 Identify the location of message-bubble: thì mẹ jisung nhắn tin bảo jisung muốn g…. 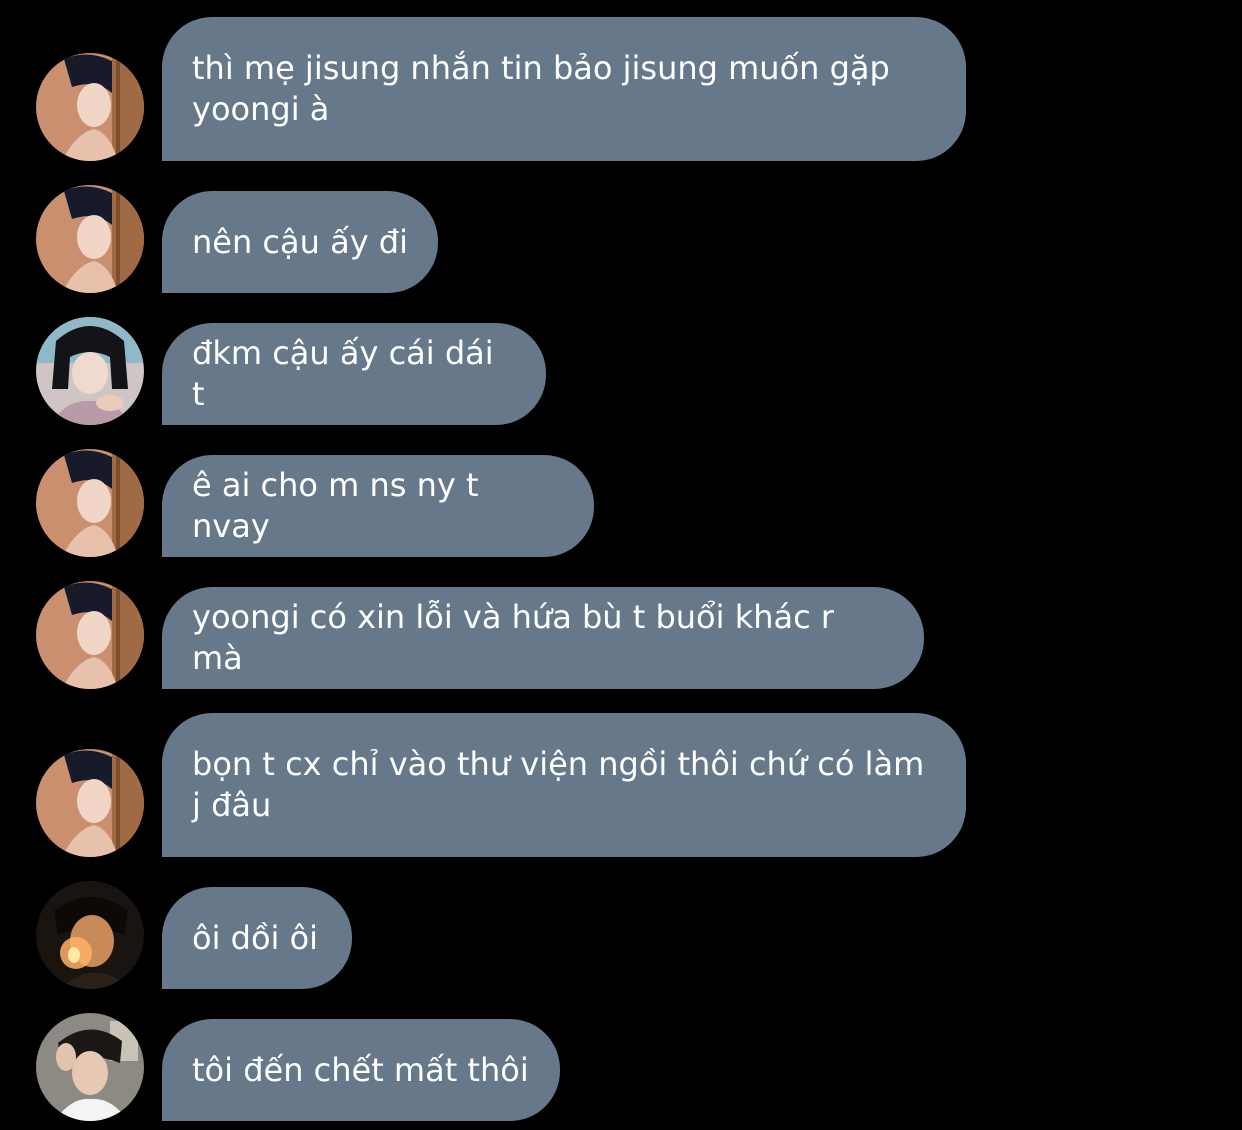
(564, 89).